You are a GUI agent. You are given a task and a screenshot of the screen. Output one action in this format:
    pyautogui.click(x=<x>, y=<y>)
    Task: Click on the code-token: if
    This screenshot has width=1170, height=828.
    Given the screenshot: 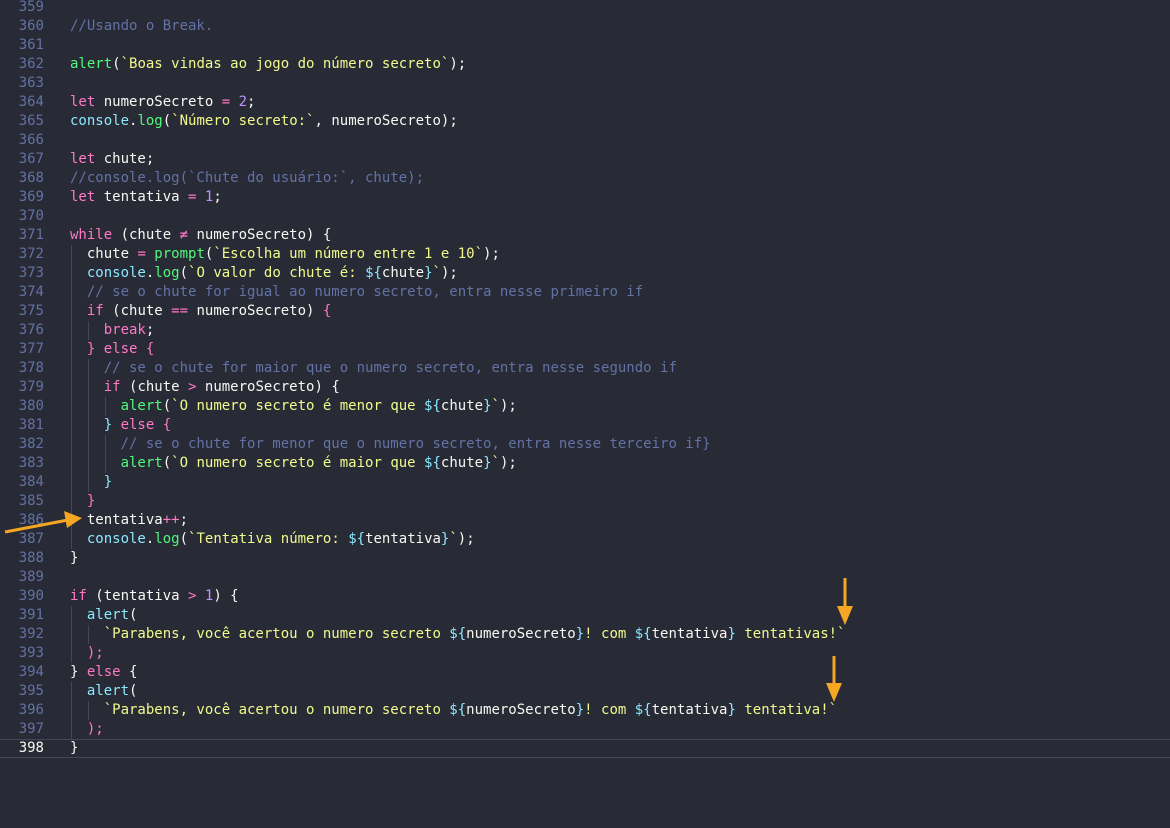 What is the action you would take?
    pyautogui.click(x=99, y=311)
    